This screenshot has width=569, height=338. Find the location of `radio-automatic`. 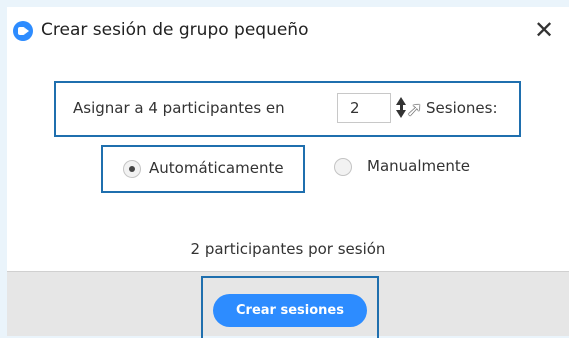

radio-automatic is located at coordinates (132, 169).